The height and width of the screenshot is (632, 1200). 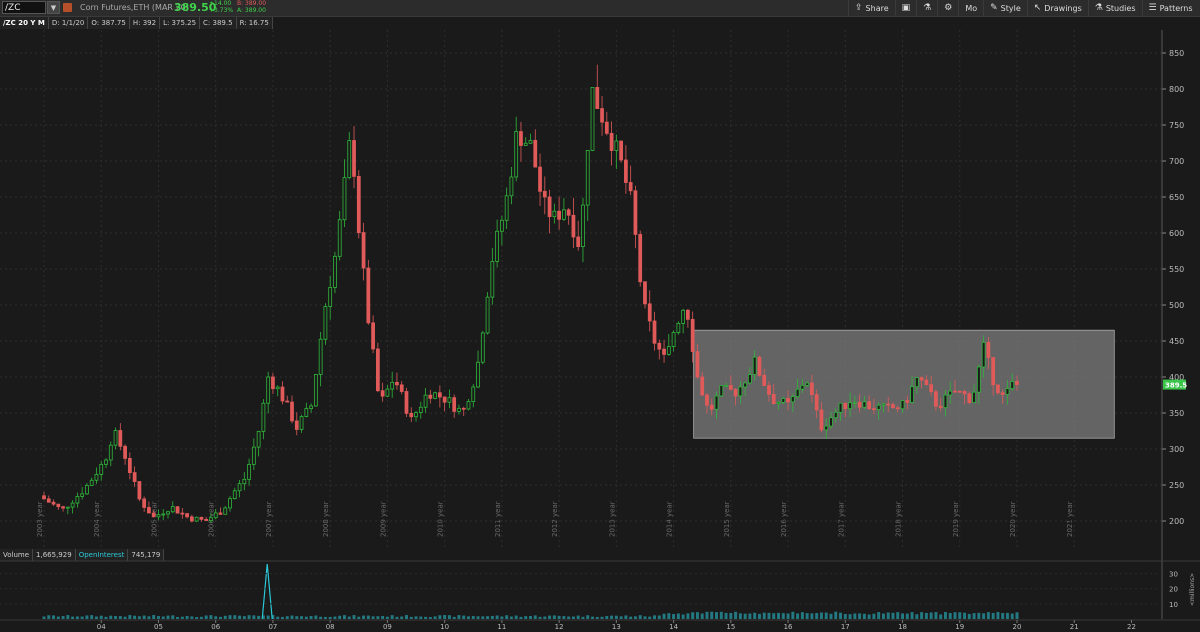 What do you see at coordinates (1176, 305) in the screenshot?
I see `price-tick-label: 500` at bounding box center [1176, 305].